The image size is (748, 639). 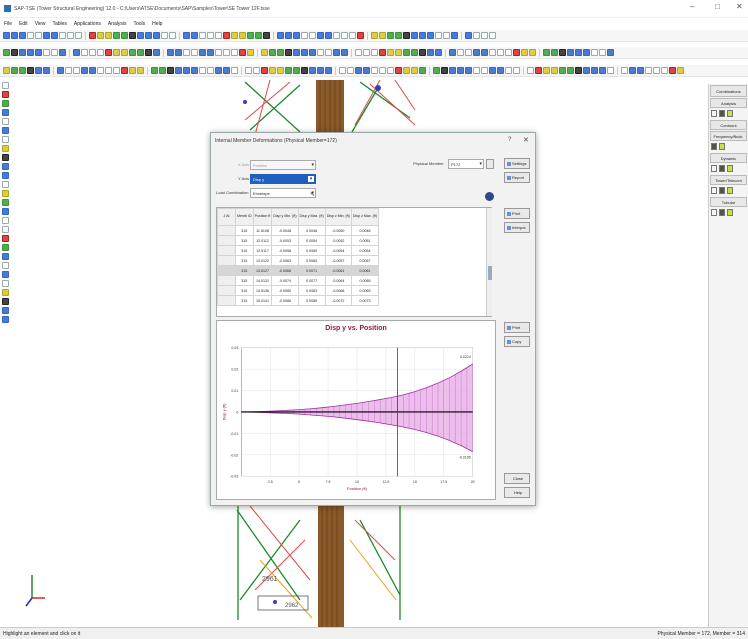 I want to click on menu-analysis: Analysis, so click(x=117, y=24).